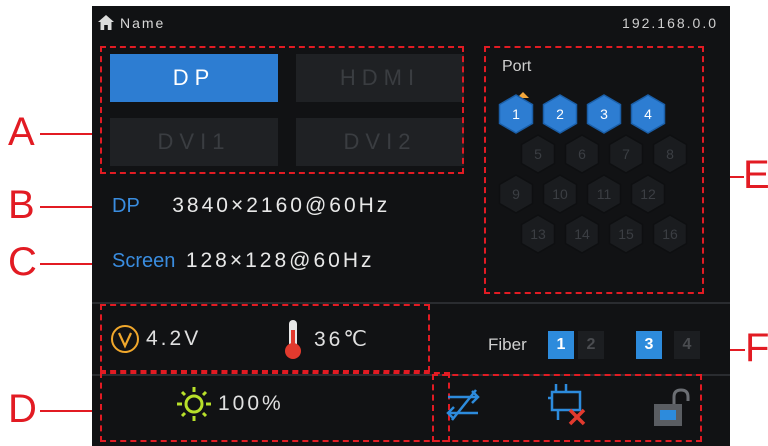  Describe the element at coordinates (22, 409) in the screenshot. I see `callout-d: D` at that location.